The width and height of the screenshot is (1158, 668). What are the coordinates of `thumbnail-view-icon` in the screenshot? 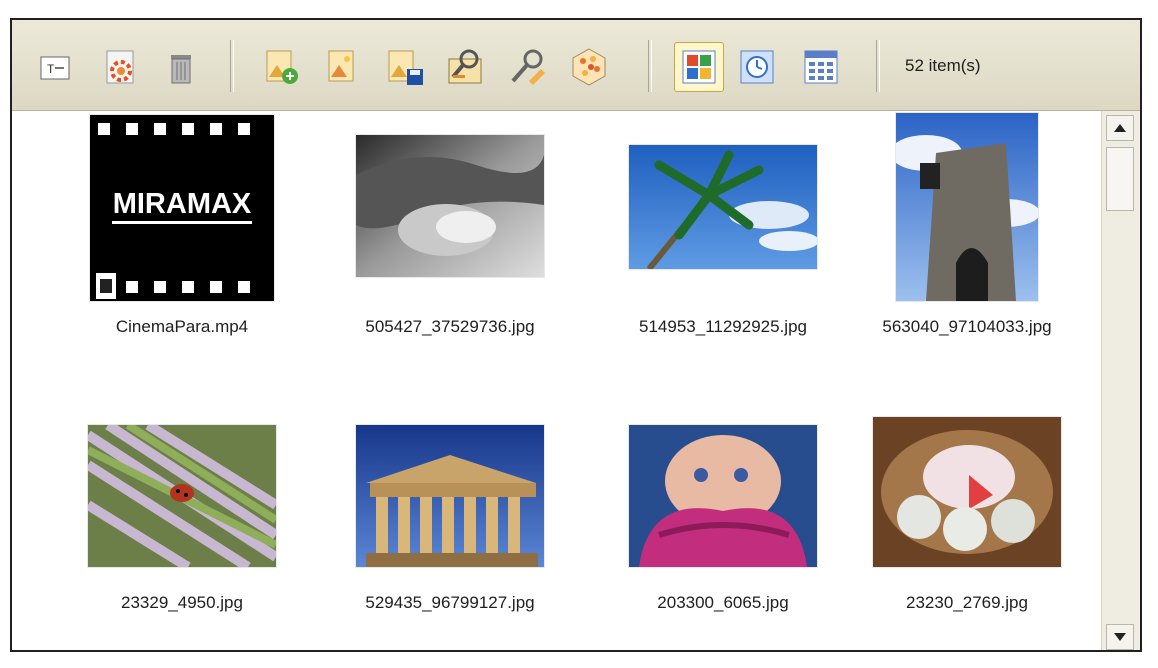 It's located at (699, 67).